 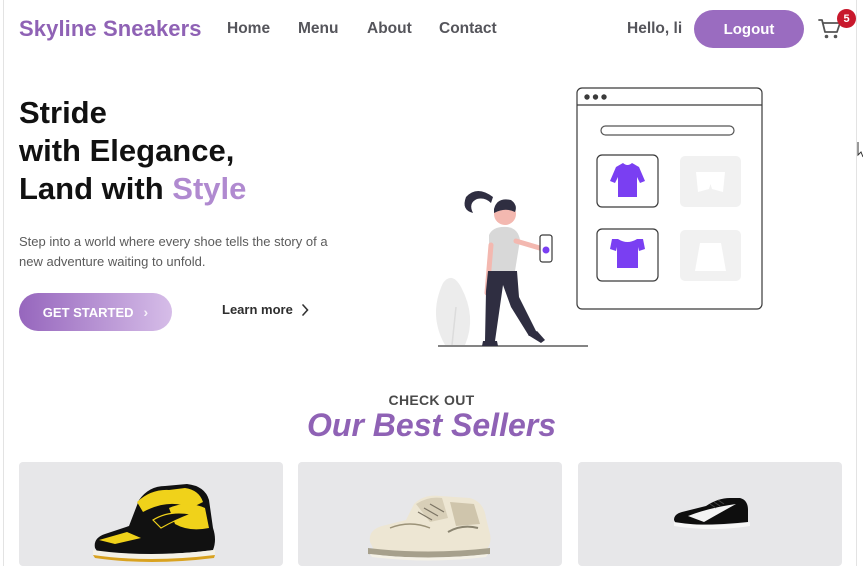 I want to click on learn-more-link: Learn more, so click(x=265, y=309).